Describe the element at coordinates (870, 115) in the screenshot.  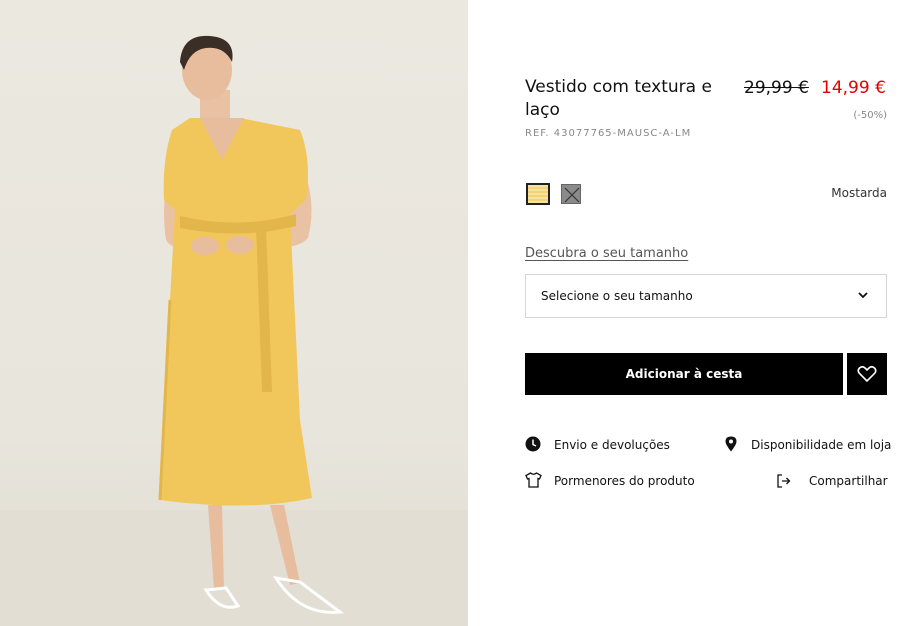
I see `discount-badge: (-50%)` at that location.